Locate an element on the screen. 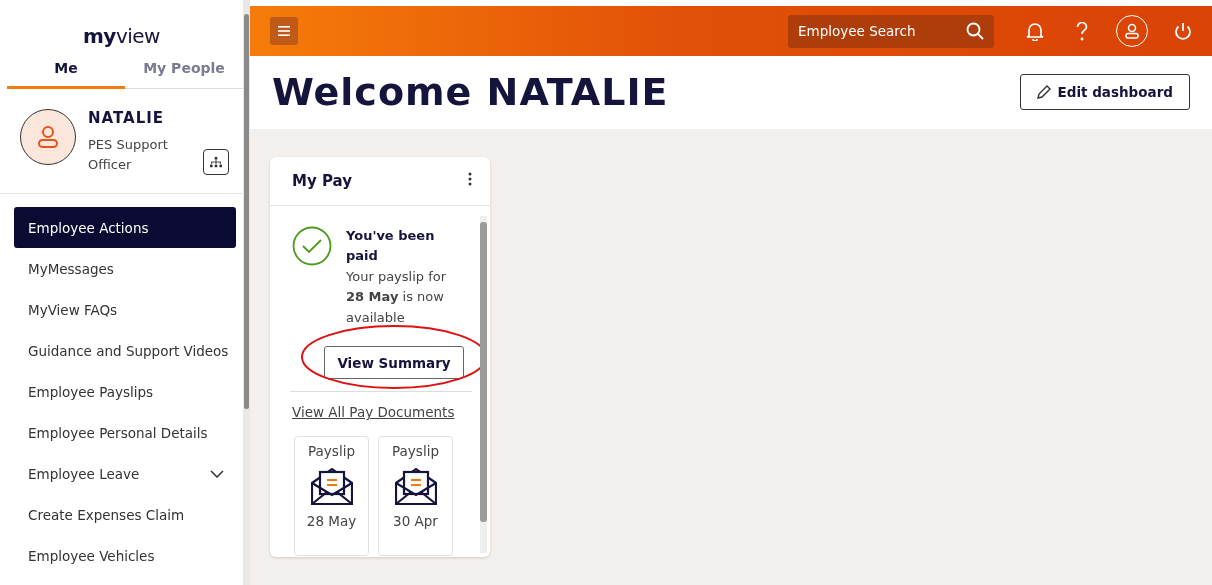 This screenshot has width=1212, height=585. nav-item: Employee Vehicles is located at coordinates (125, 555).